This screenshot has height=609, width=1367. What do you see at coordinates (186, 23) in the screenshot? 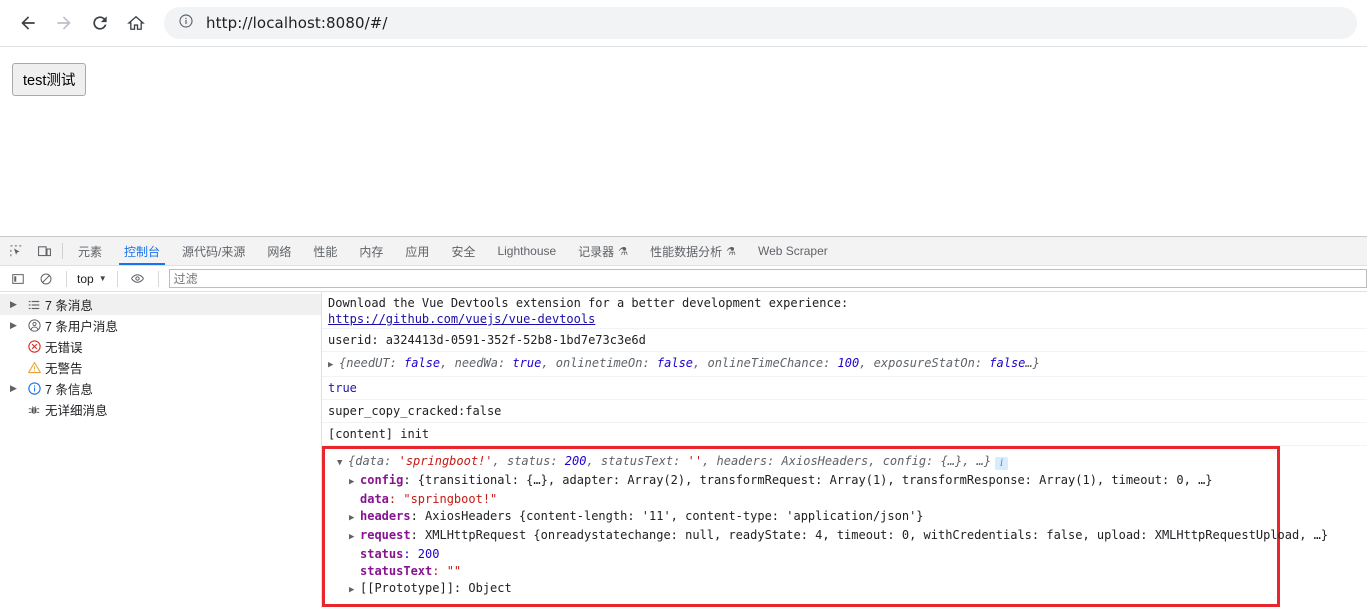
I see `site-information-icon` at bounding box center [186, 23].